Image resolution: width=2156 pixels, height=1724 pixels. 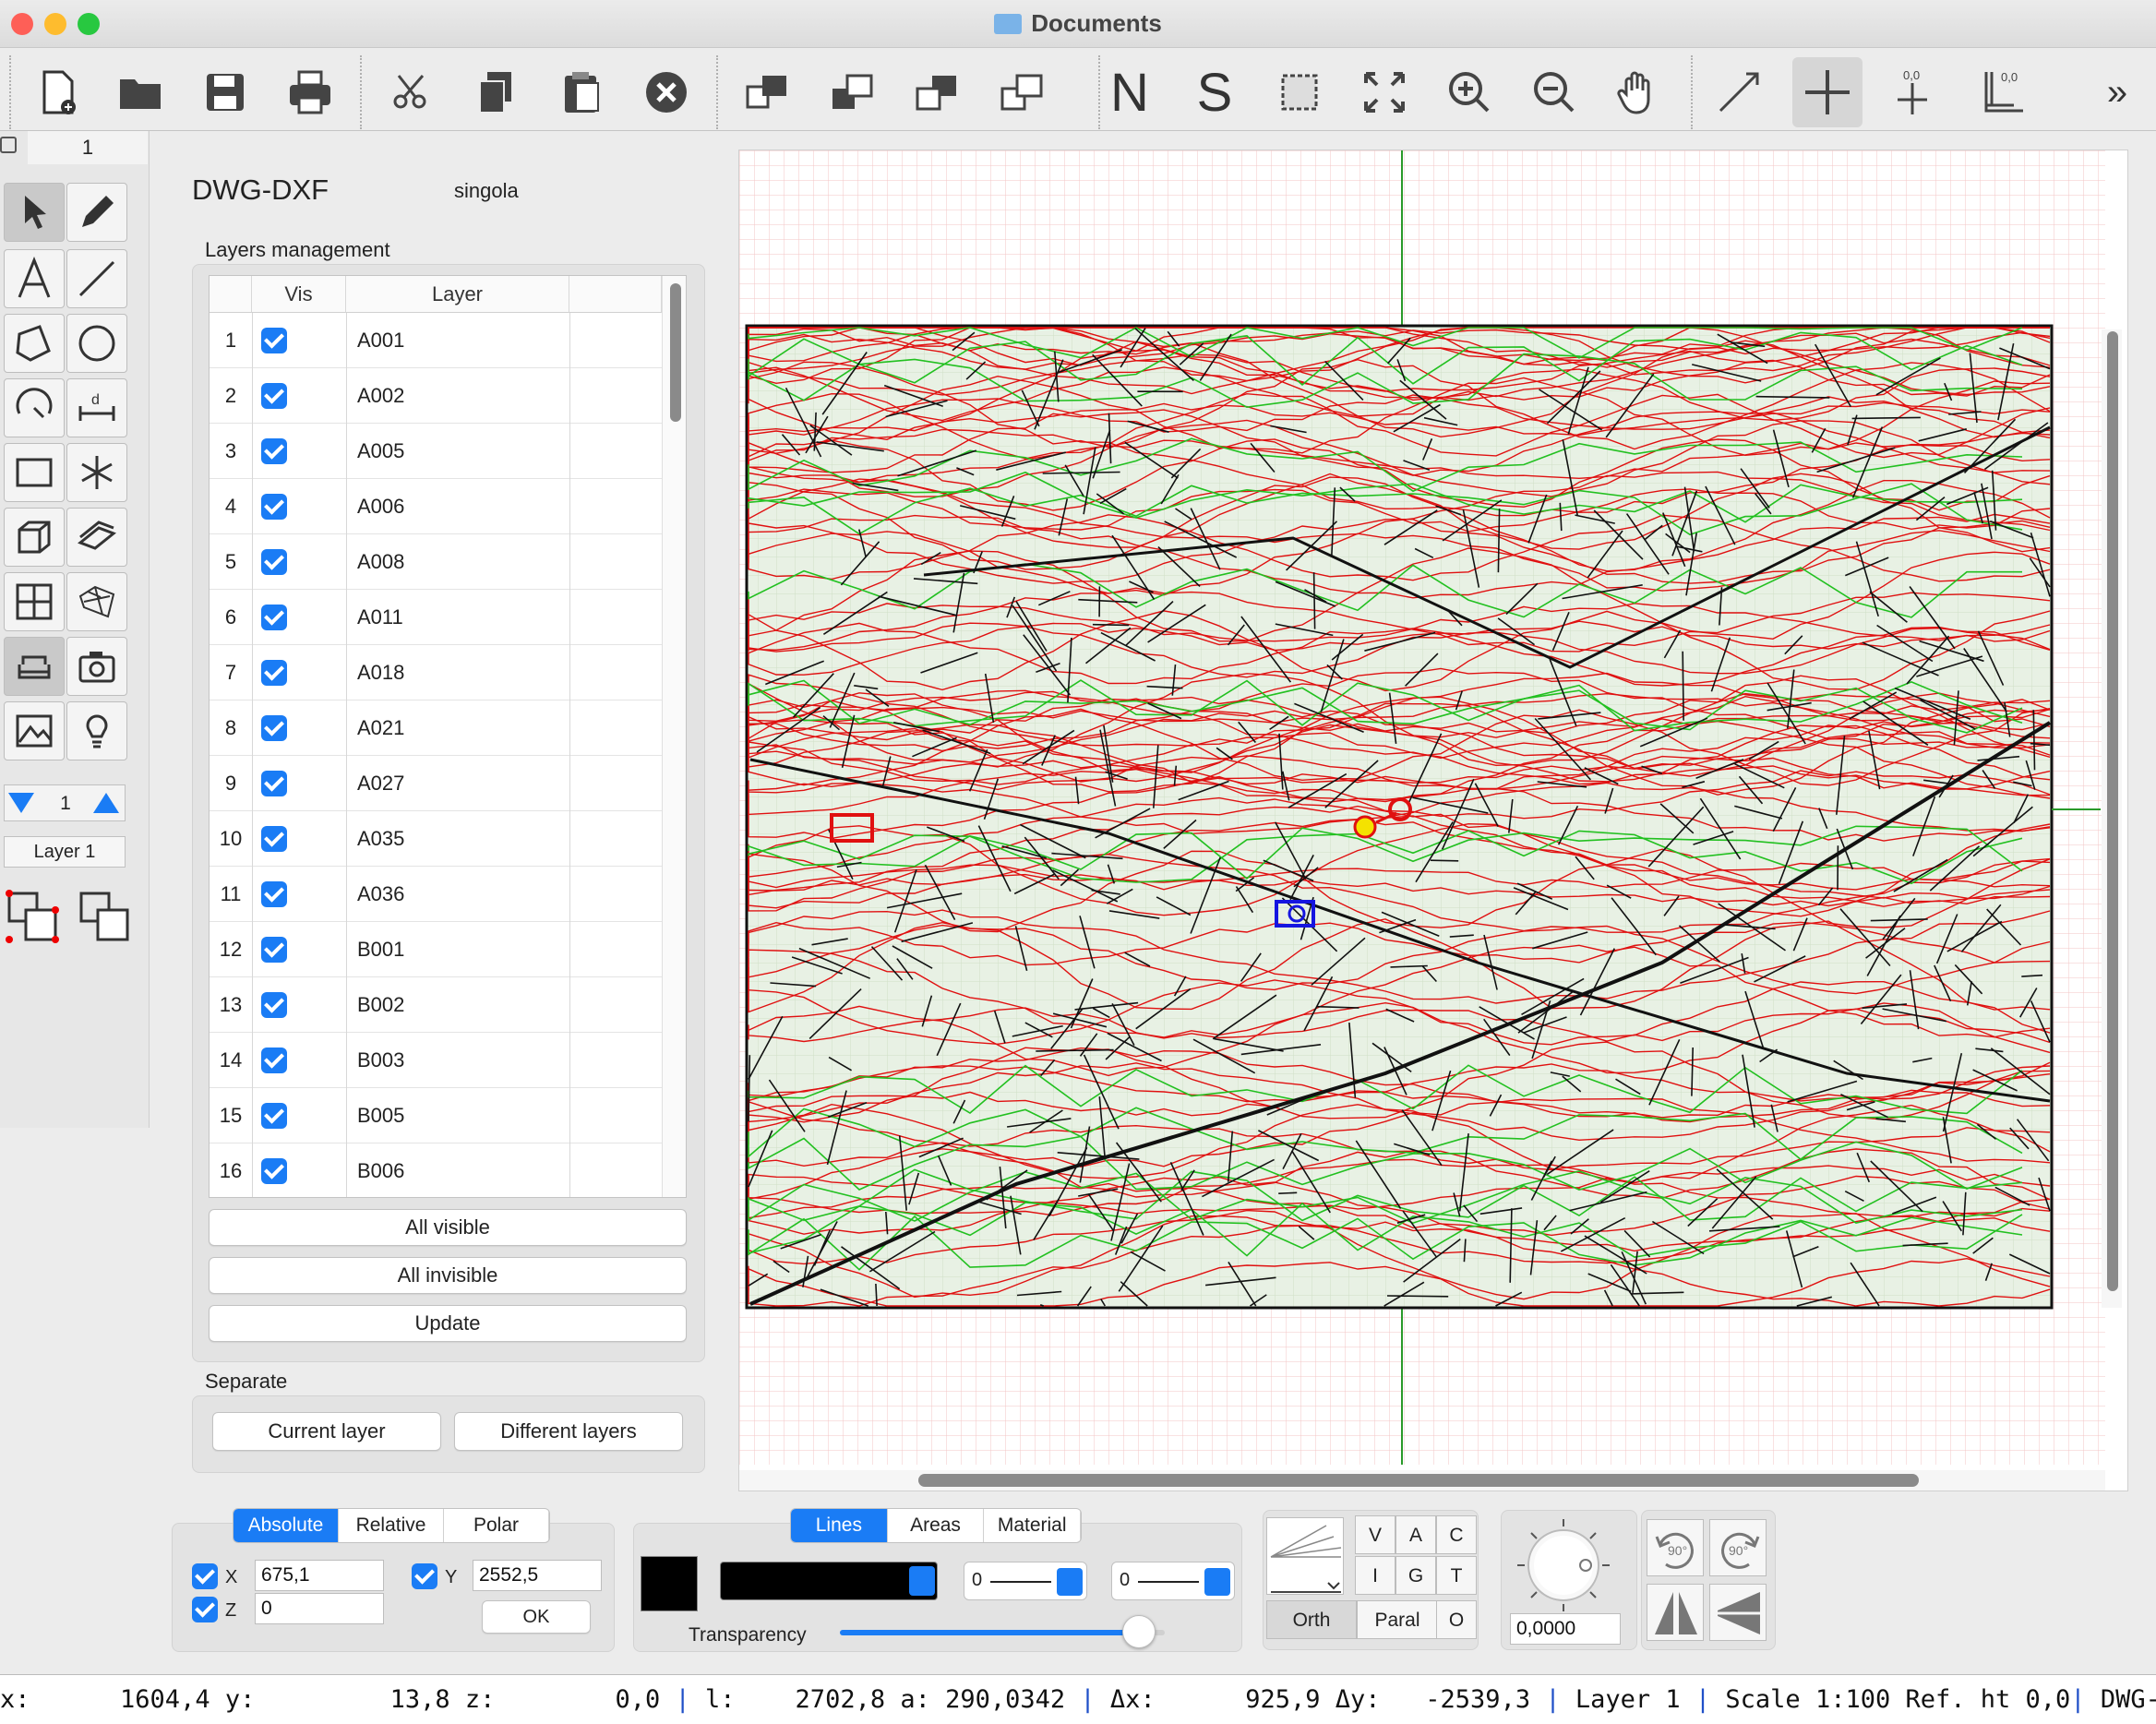 I want to click on zoom-out-icon, so click(x=1554, y=92).